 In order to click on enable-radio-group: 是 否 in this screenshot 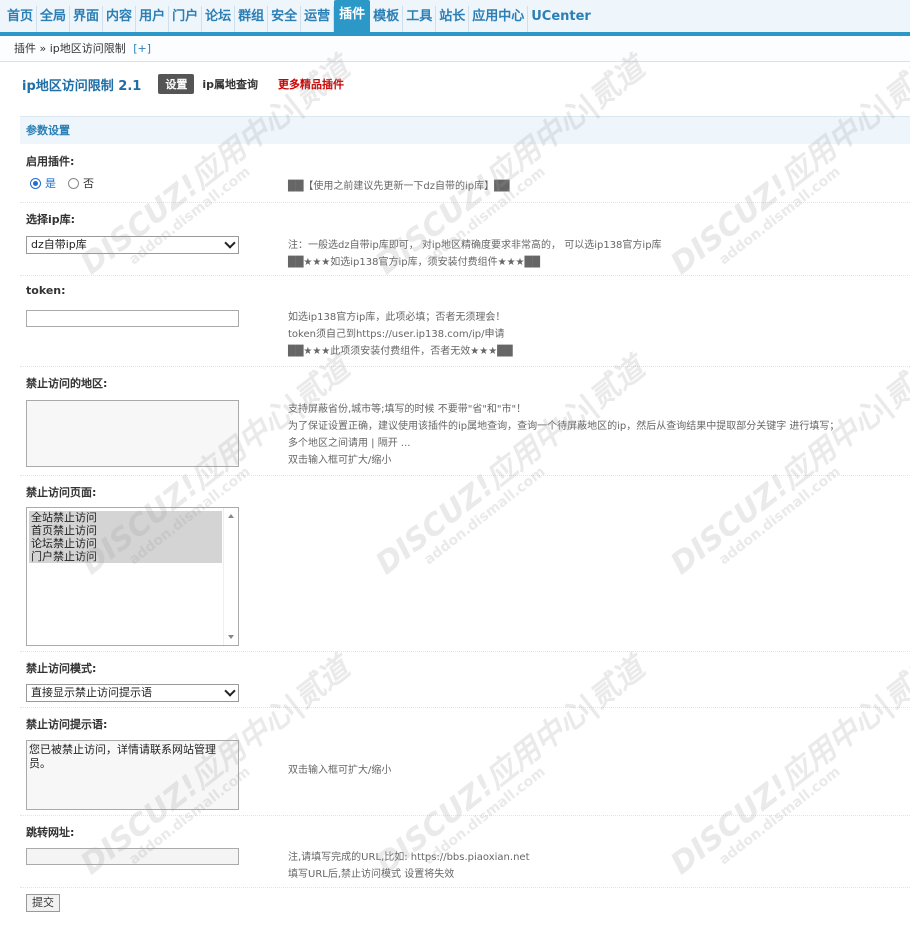, I will do `click(68, 183)`.